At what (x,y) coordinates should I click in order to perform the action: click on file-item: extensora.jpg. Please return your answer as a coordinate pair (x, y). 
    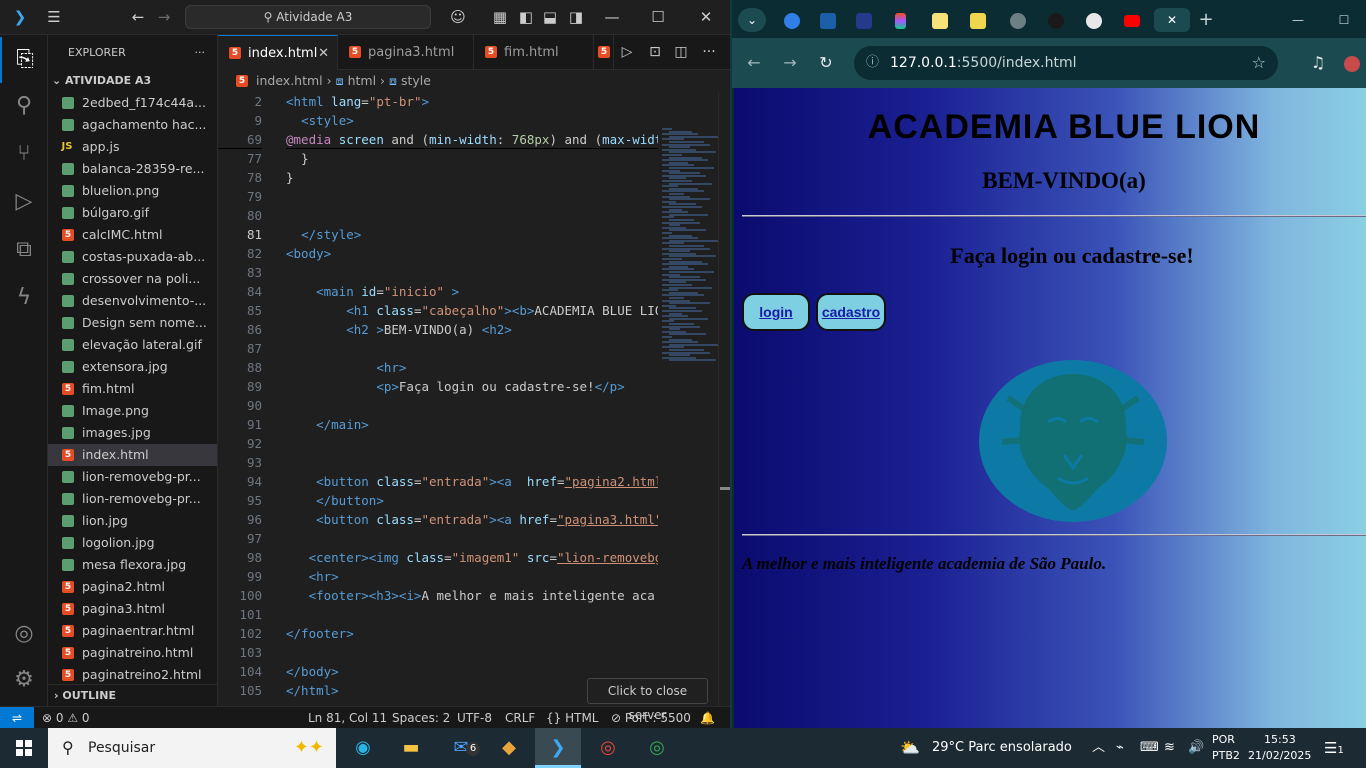
    Looking at the image, I should click on (132, 367).